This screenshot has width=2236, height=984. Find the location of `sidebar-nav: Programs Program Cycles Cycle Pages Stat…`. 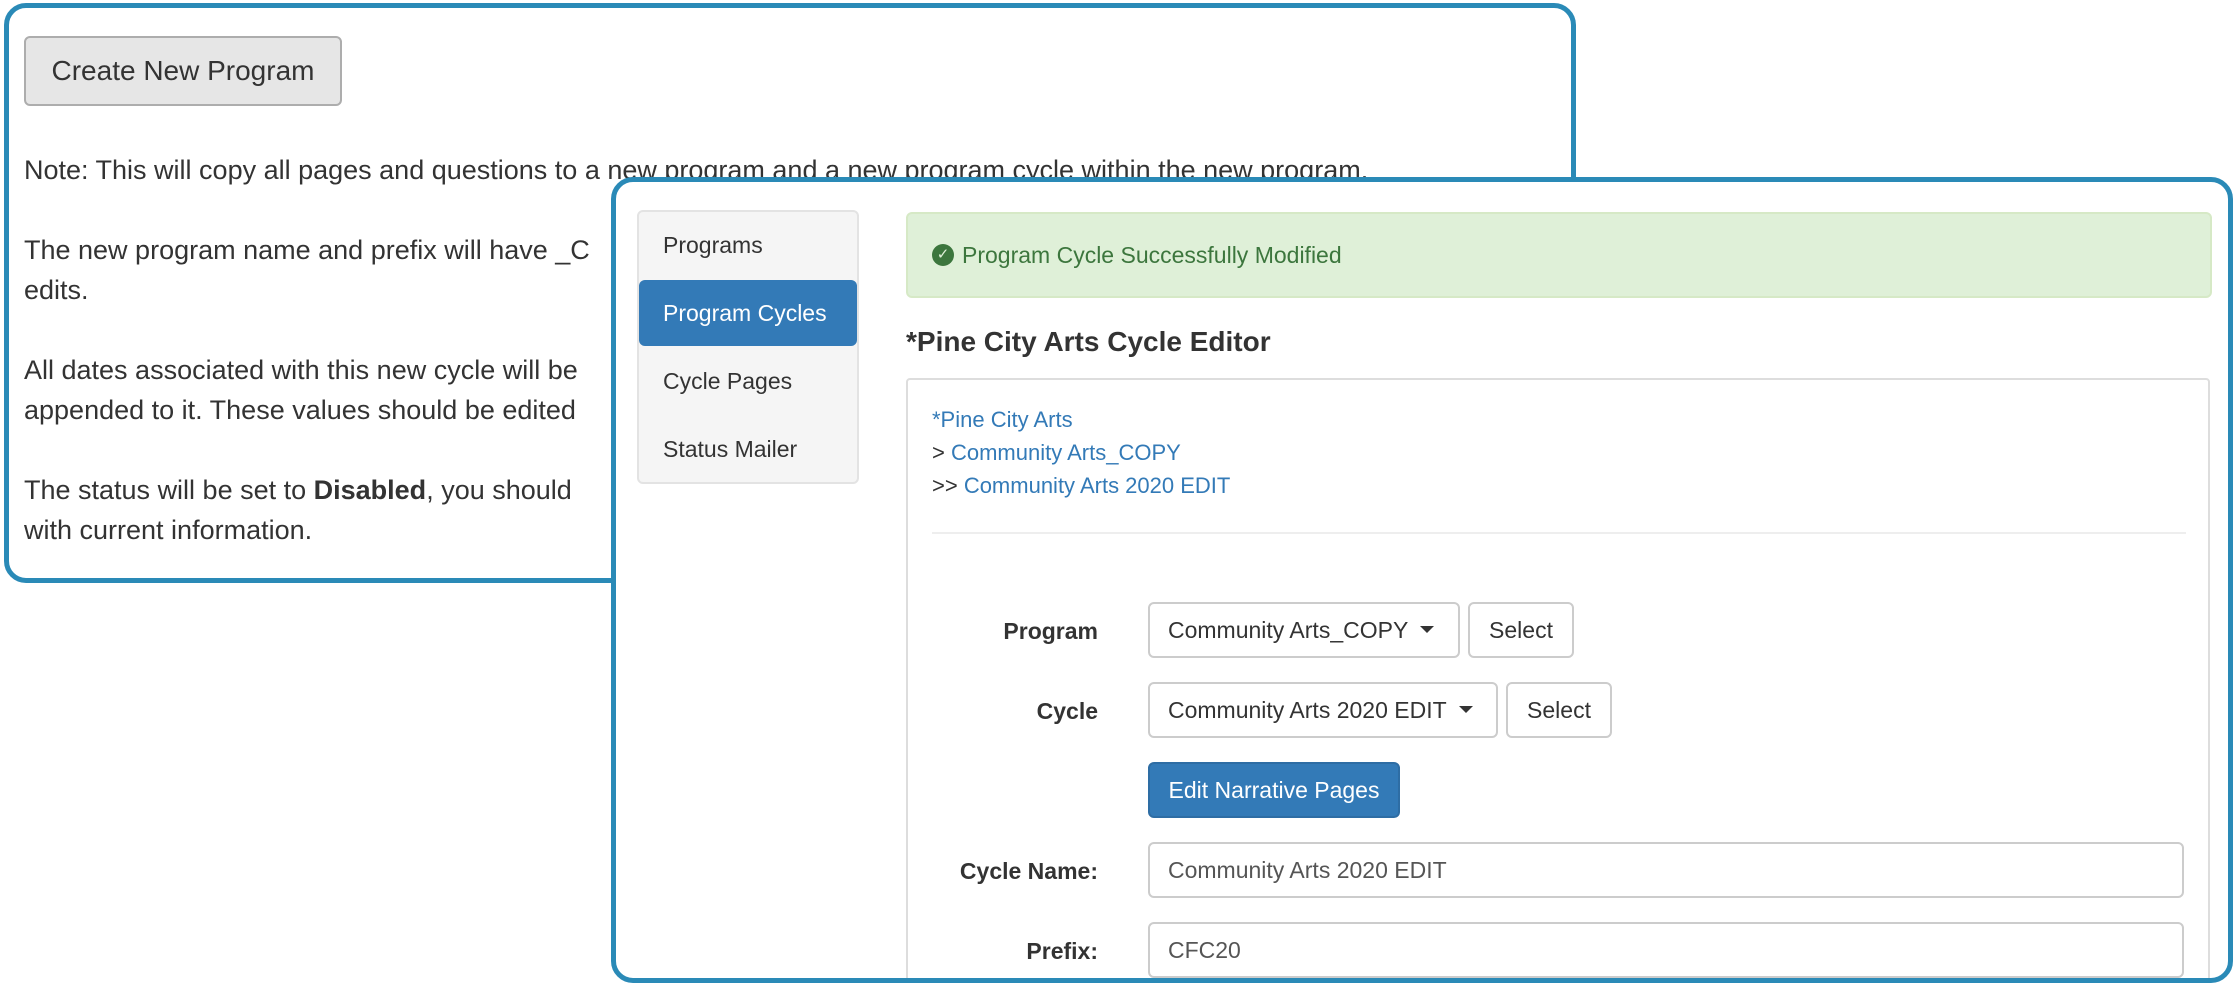

sidebar-nav: Programs Program Cycles Cycle Pages Stat… is located at coordinates (748, 347).